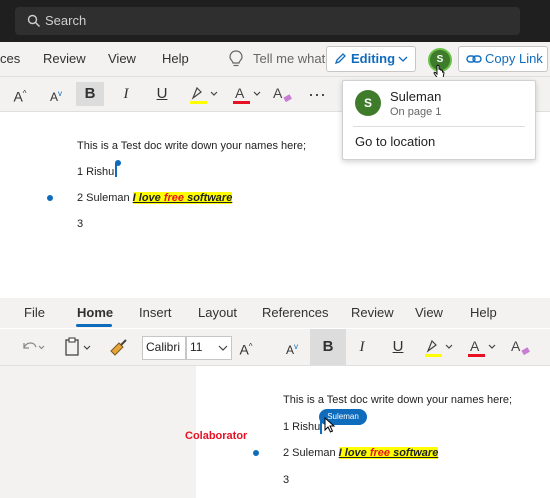 This screenshot has height=498, width=550. I want to click on editing-mode-button: Editing, so click(371, 59).